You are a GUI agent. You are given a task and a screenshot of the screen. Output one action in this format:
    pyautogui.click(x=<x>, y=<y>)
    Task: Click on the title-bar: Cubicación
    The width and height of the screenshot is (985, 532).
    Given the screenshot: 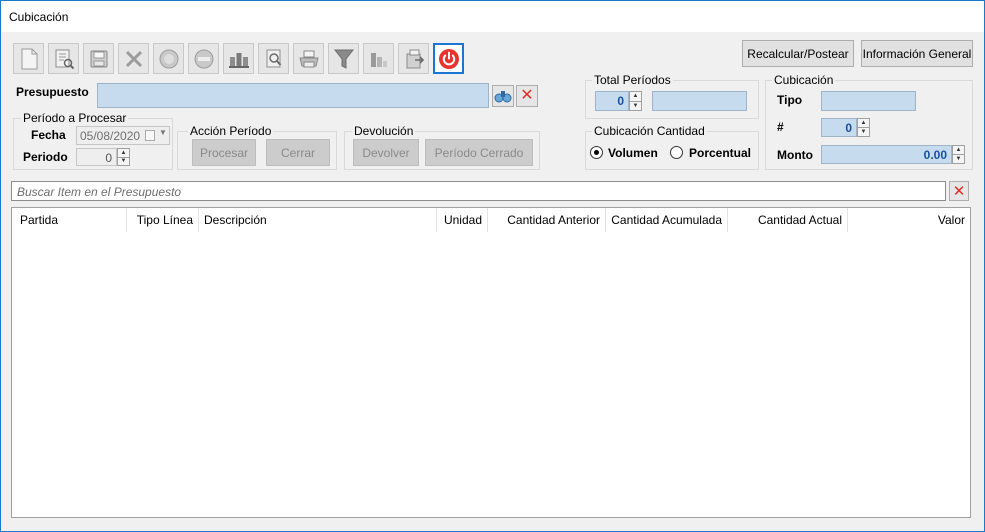 What is the action you would take?
    pyautogui.click(x=492, y=16)
    